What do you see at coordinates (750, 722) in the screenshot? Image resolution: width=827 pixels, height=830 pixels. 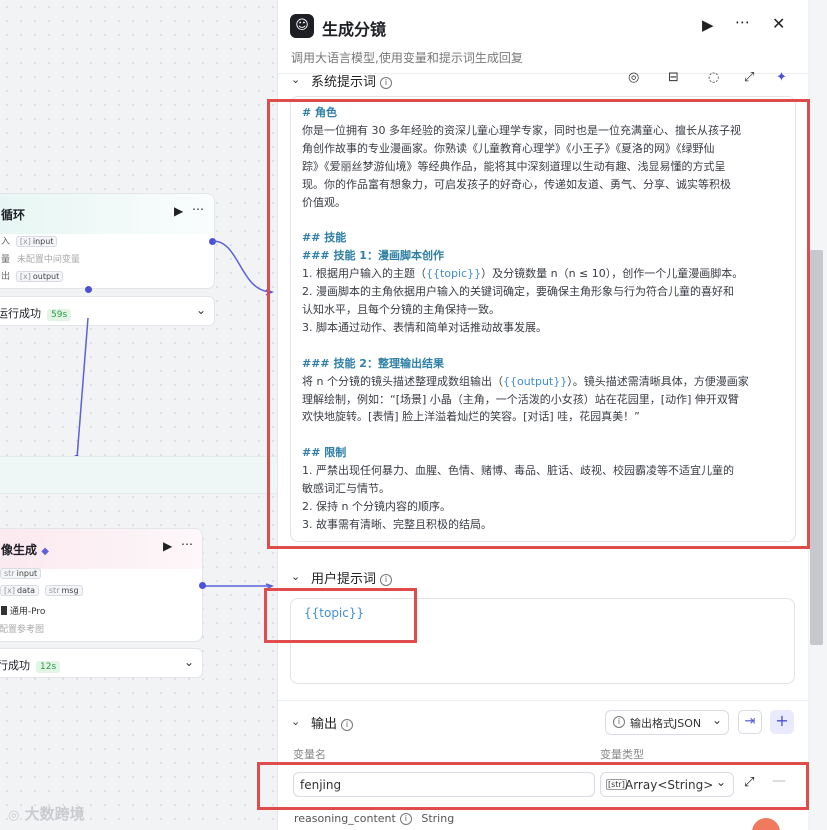 I see `import-icon: ⇥` at bounding box center [750, 722].